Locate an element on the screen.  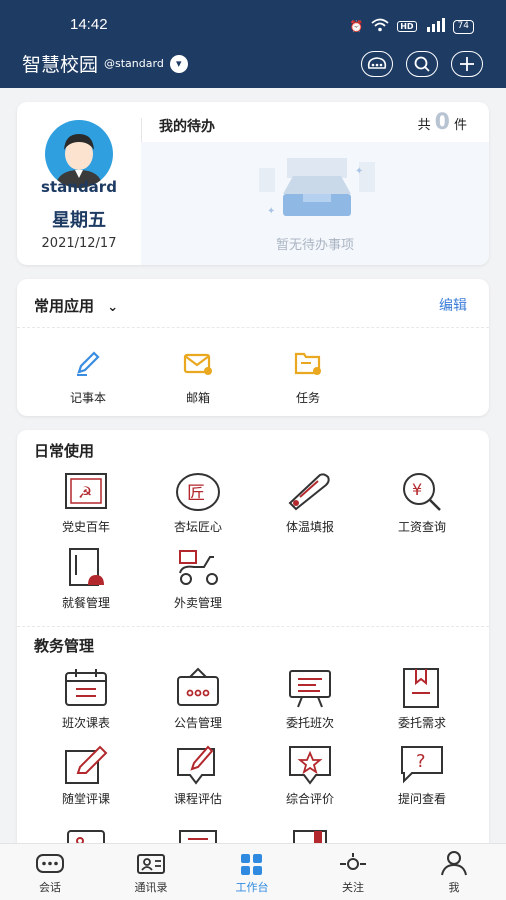
tab-me: 我 is located at coordinates (454, 869).